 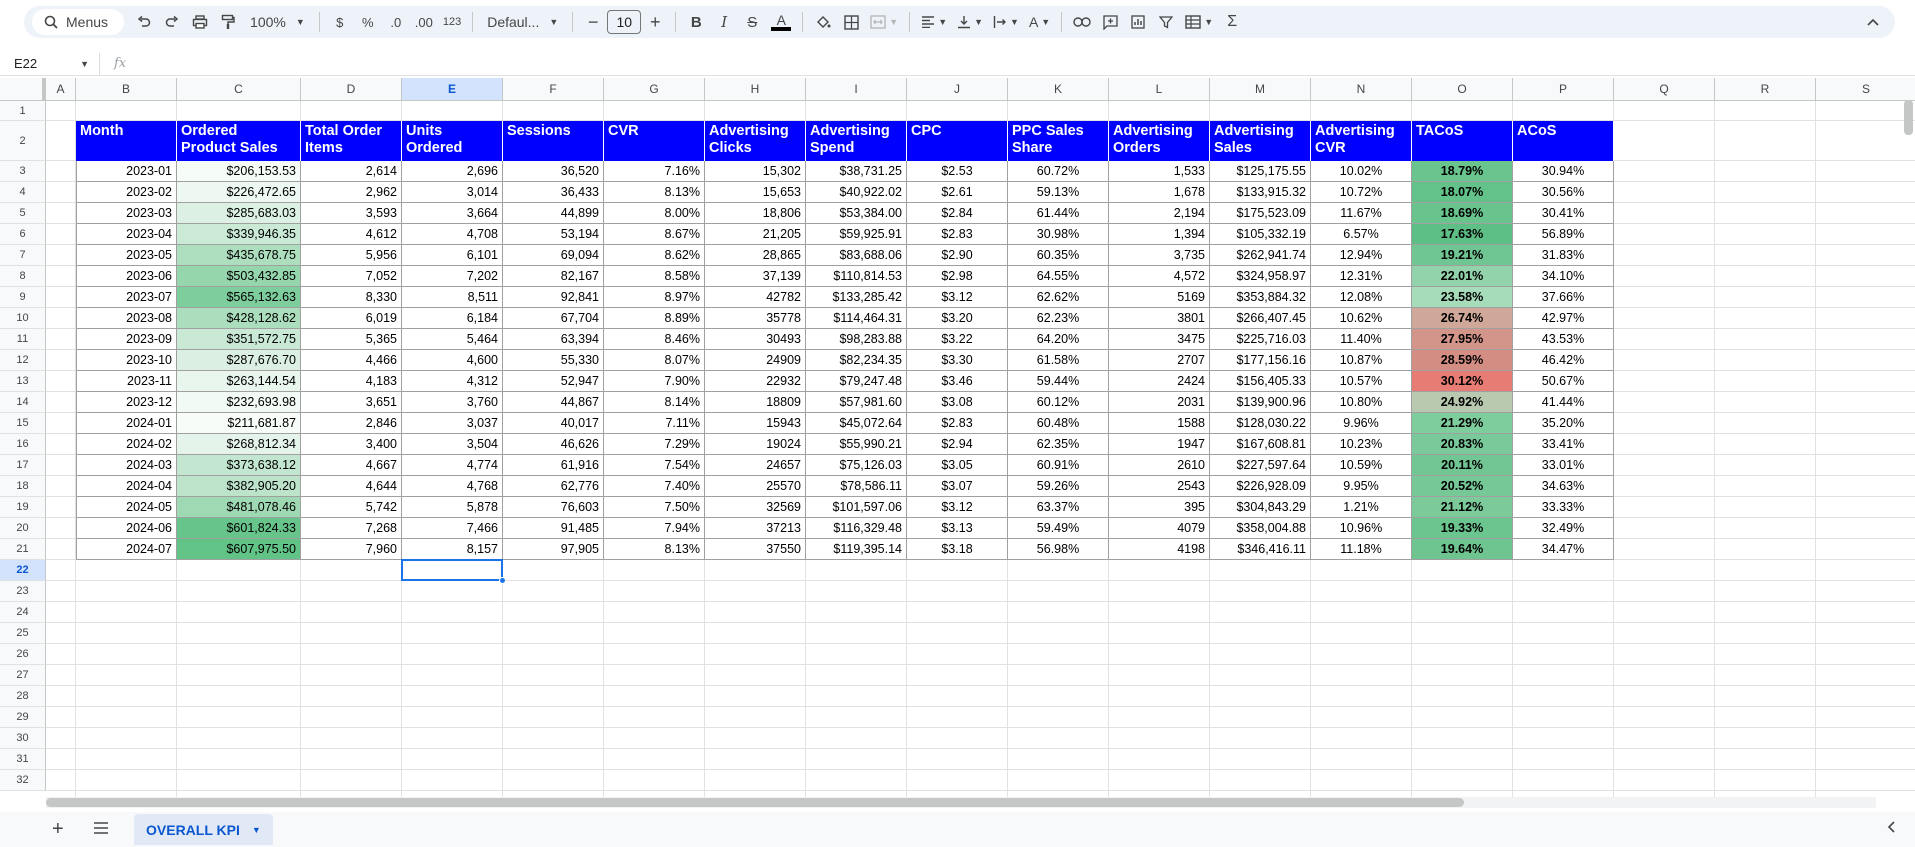 I want to click on table-cell: 2024-07, so click(x=126, y=549).